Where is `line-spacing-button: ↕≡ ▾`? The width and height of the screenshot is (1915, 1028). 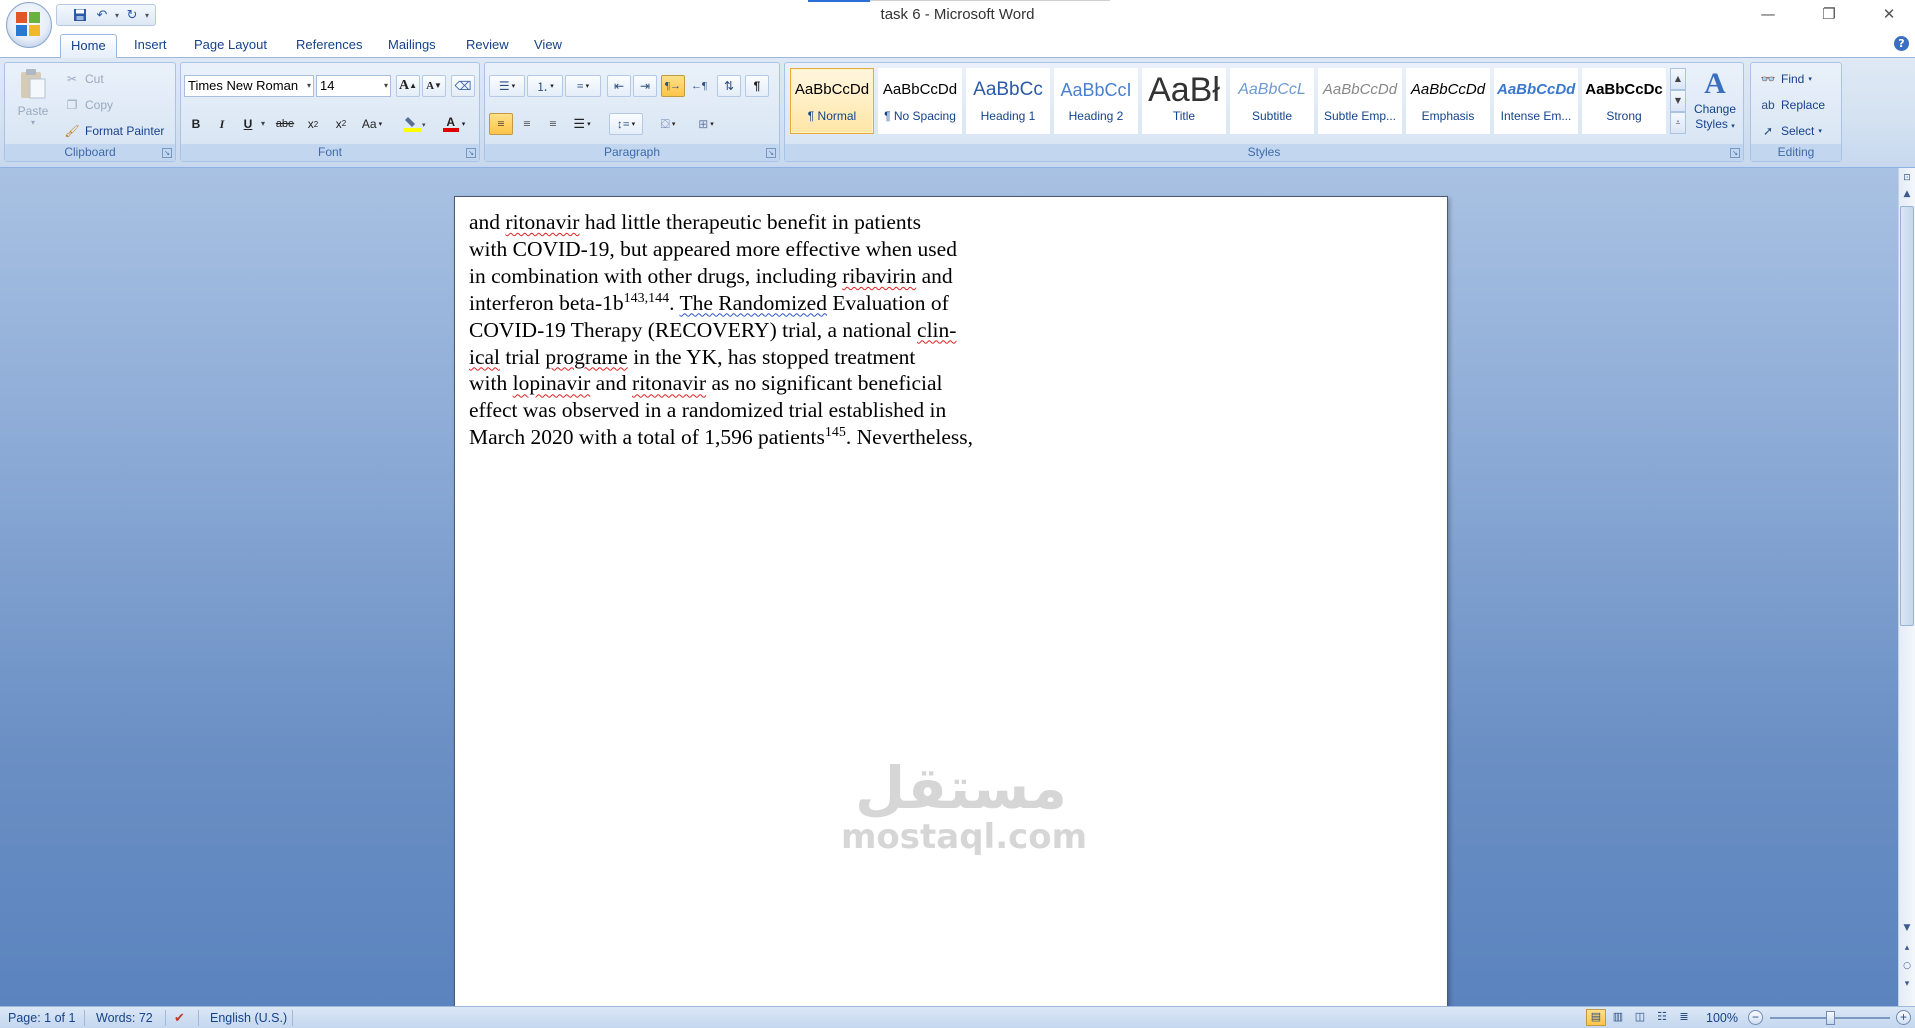
line-spacing-button: ↕≡ ▾ is located at coordinates (626, 124).